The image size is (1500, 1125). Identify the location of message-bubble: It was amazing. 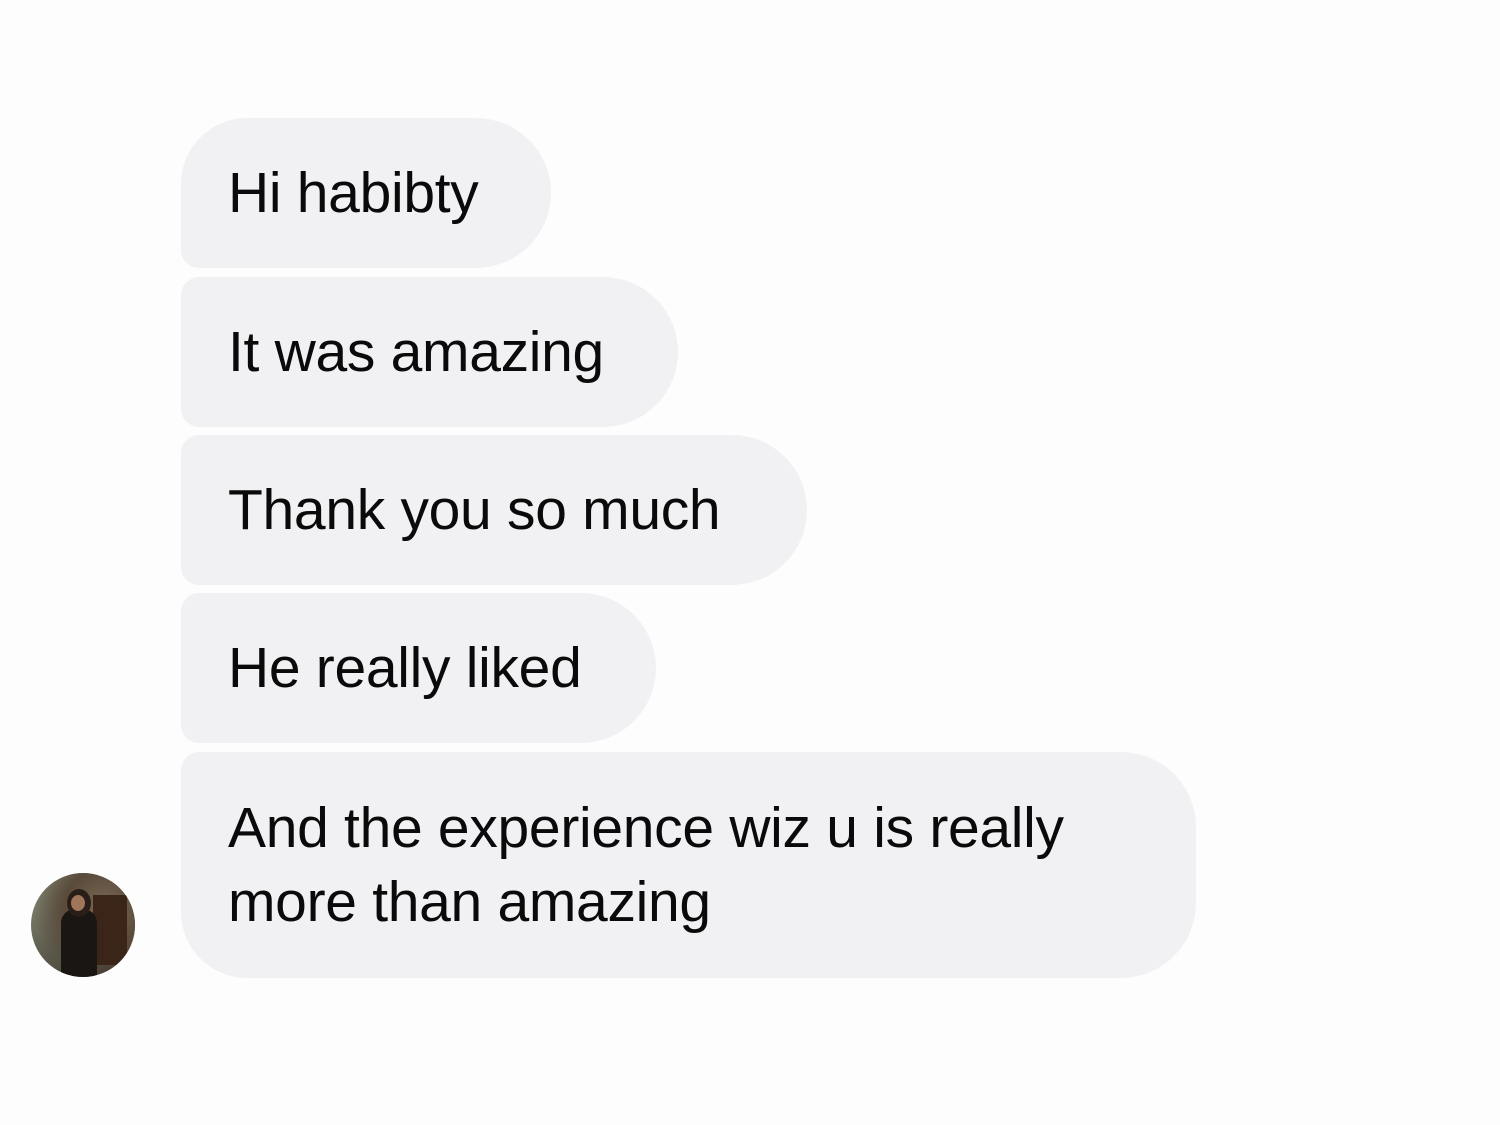
(429, 352).